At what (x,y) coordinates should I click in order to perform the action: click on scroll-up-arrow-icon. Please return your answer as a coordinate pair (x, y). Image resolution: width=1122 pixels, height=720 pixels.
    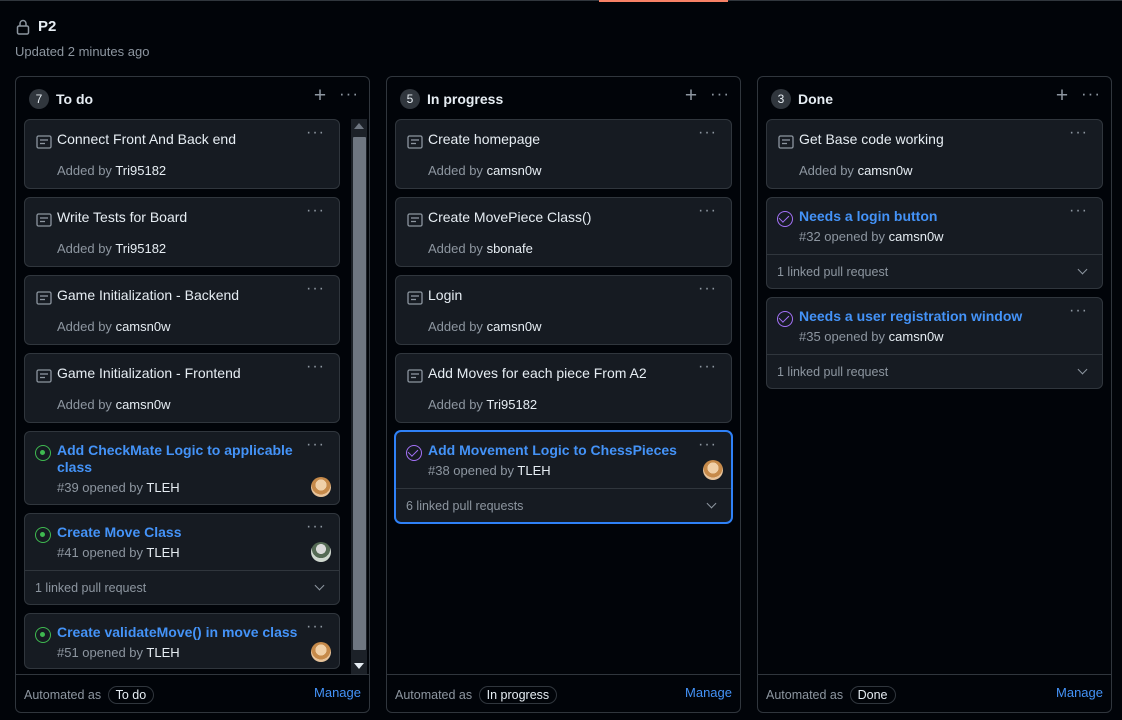
    Looking at the image, I should click on (359, 126).